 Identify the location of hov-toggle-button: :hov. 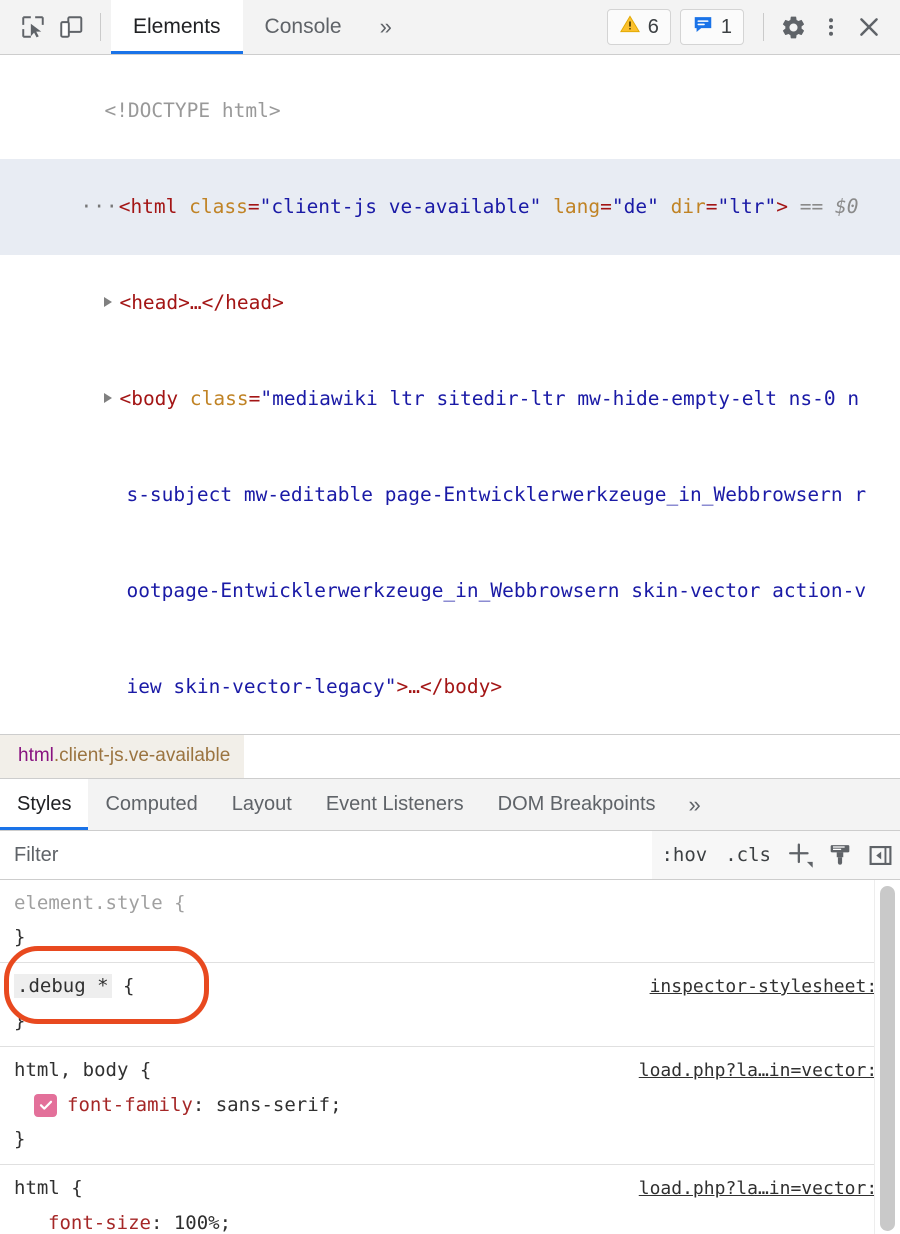
(684, 855).